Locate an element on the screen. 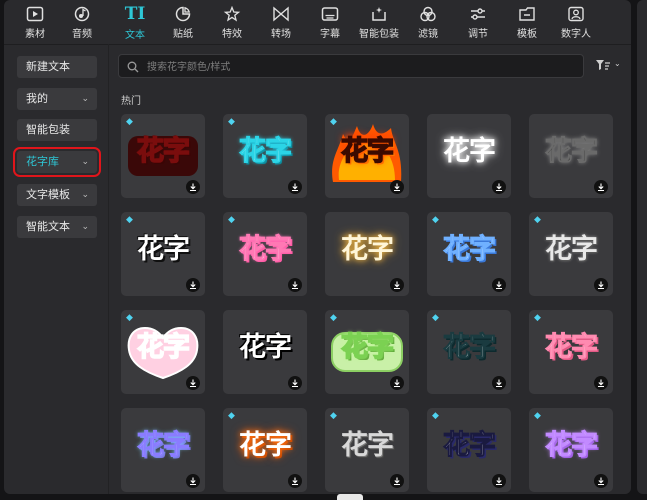 The width and height of the screenshot is (647, 500). sidebar-item-label: 新建文本 is located at coordinates (48, 66).